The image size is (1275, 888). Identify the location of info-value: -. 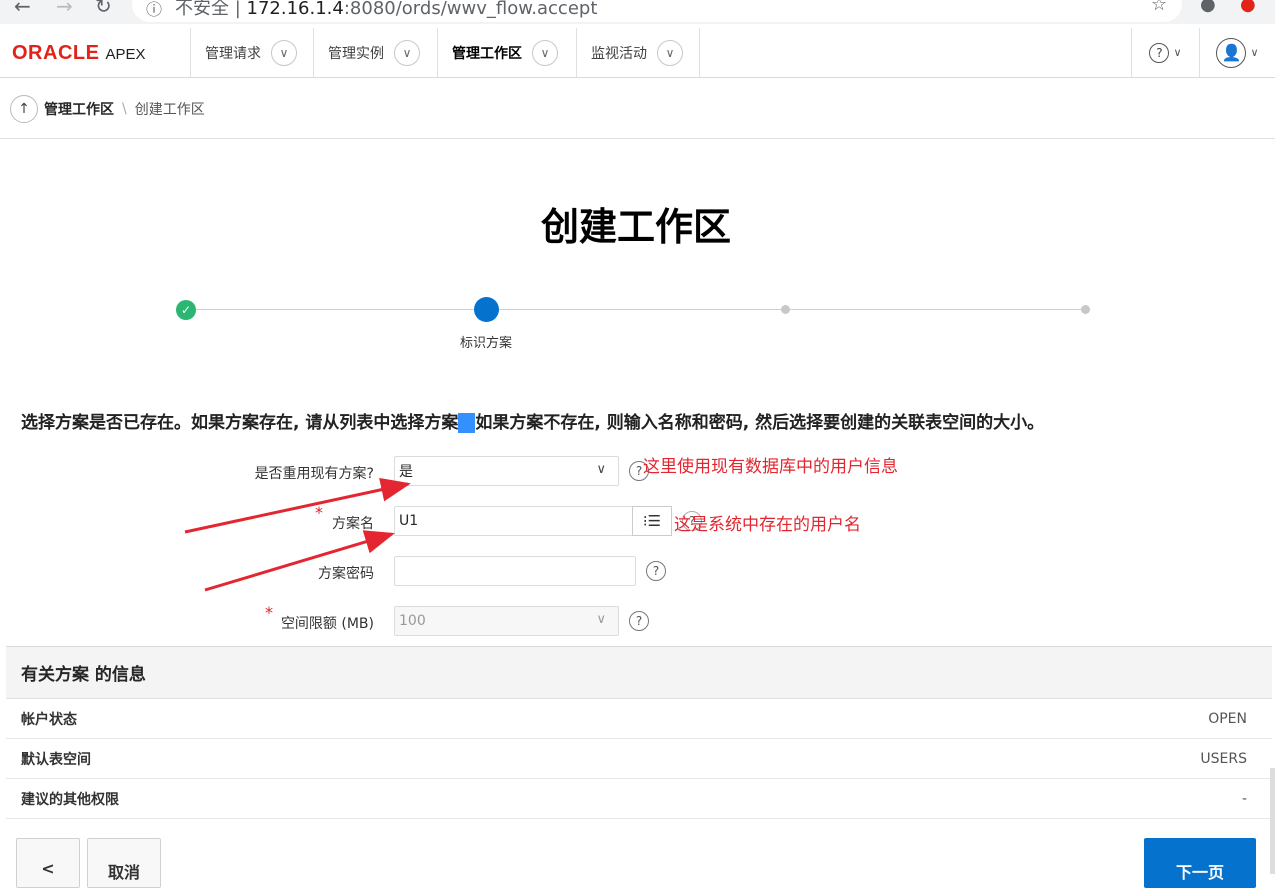
(1244, 798).